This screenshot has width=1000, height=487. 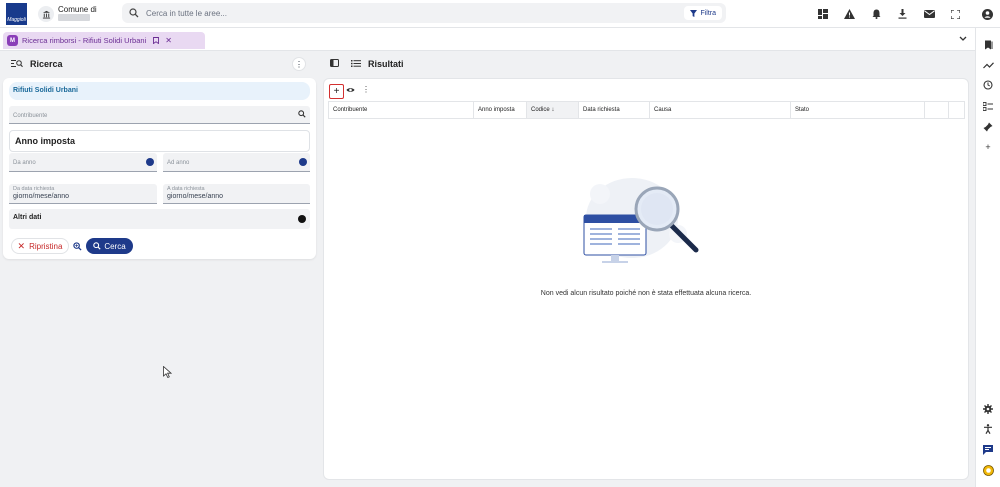 I want to click on history-icon, so click(x=988, y=85).